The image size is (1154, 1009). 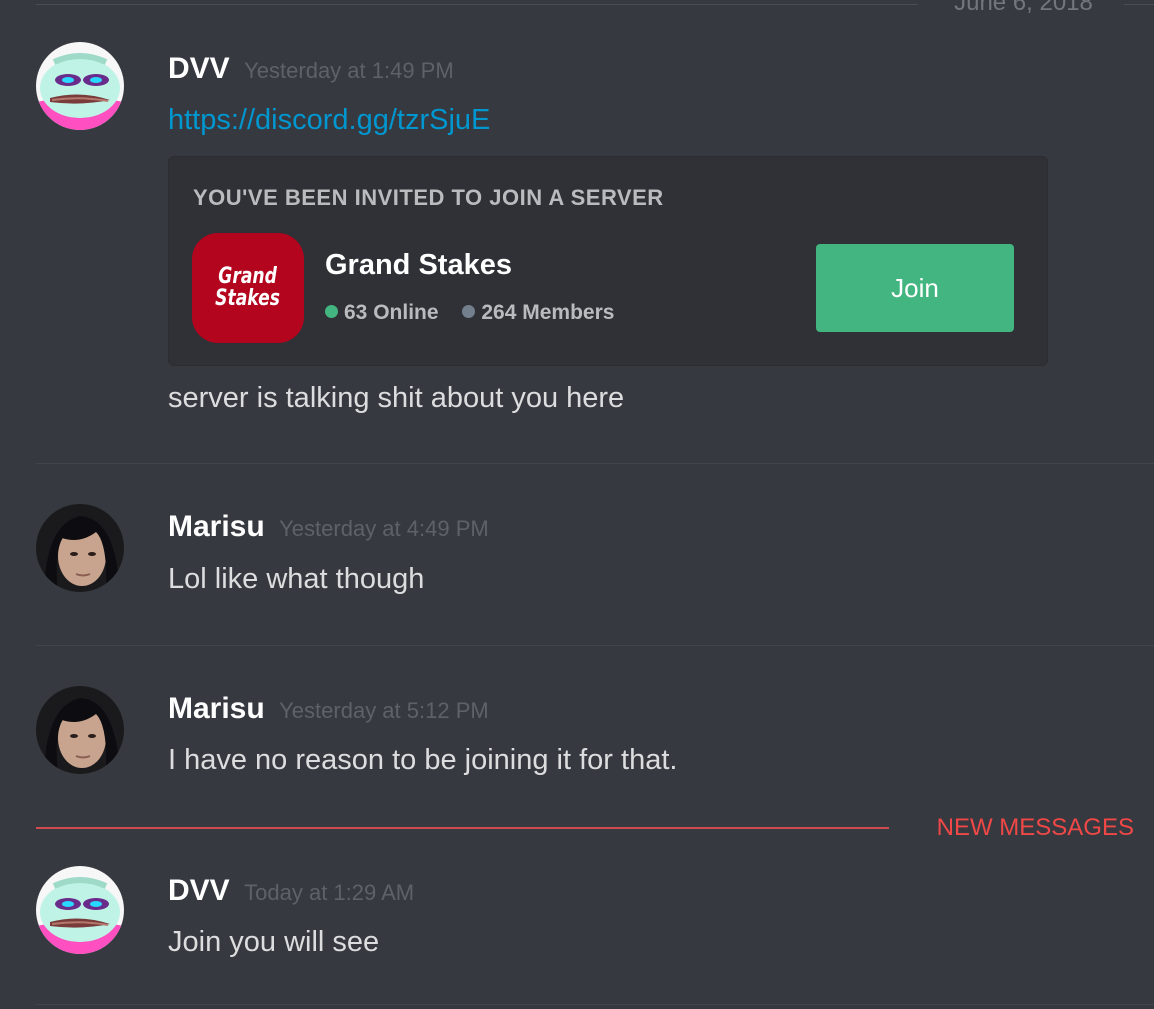 I want to click on members-dot-icon, so click(x=469, y=311).